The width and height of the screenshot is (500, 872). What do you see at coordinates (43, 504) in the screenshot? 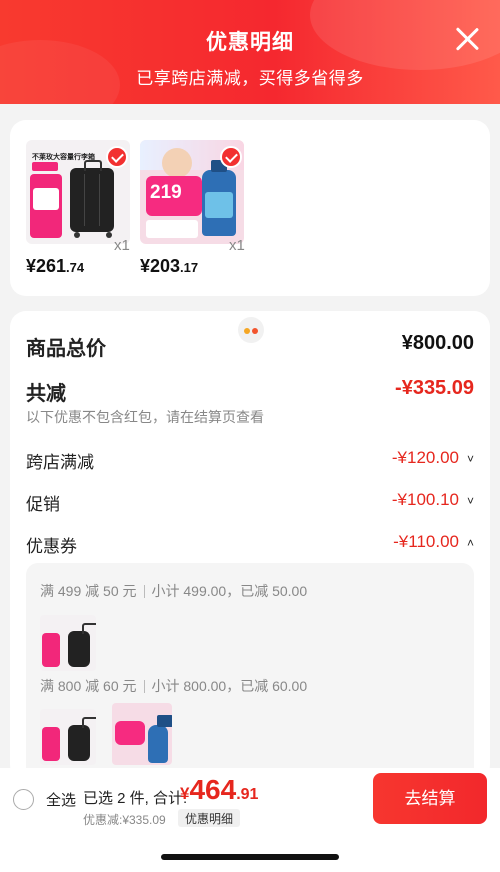
I see `promotion-label: 促销` at bounding box center [43, 504].